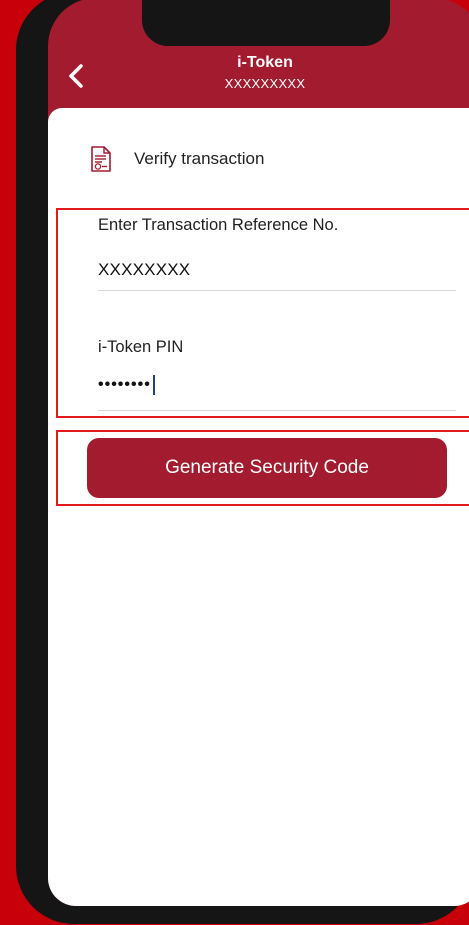  Describe the element at coordinates (144, 270) in the screenshot. I see `reference-input: XXXXXXXX` at that location.